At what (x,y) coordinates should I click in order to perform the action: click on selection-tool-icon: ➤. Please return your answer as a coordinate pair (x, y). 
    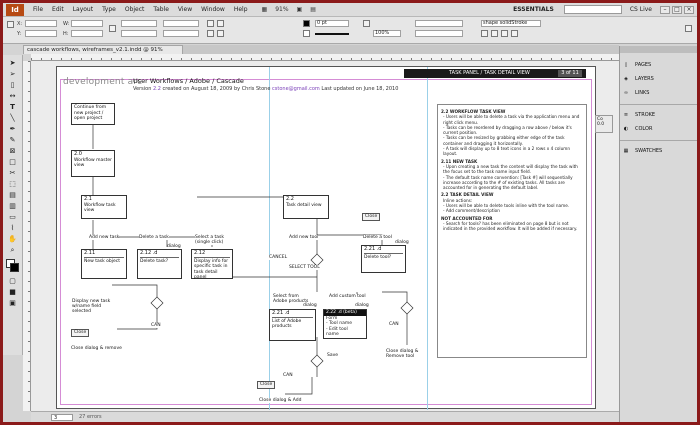
    Looking at the image, I should click on (12, 63).